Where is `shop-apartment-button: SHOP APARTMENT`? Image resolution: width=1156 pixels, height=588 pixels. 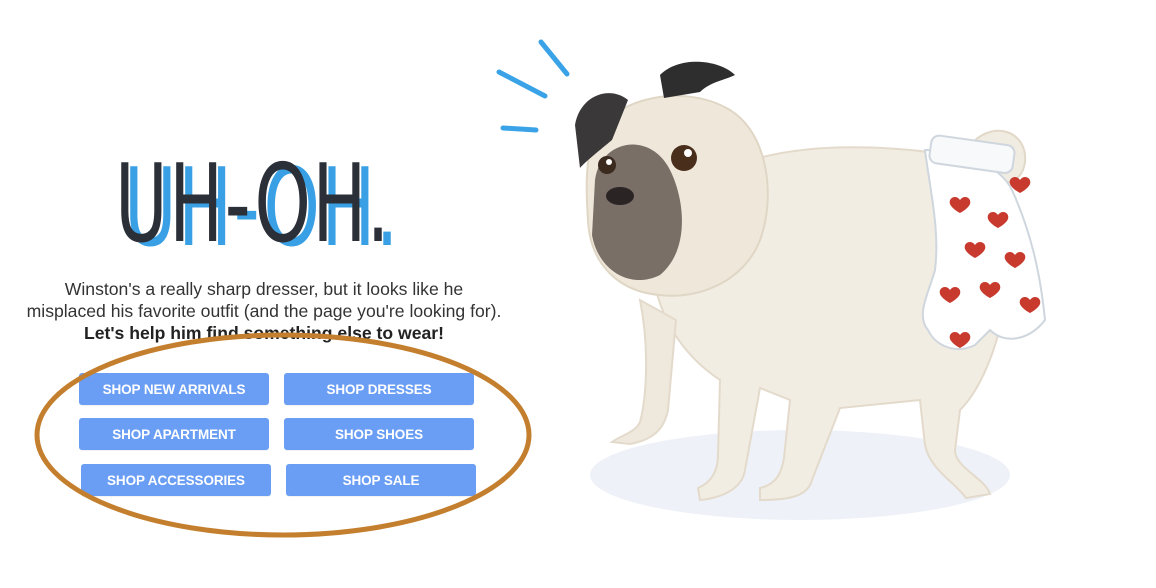
shop-apartment-button: SHOP APARTMENT is located at coordinates (174, 434).